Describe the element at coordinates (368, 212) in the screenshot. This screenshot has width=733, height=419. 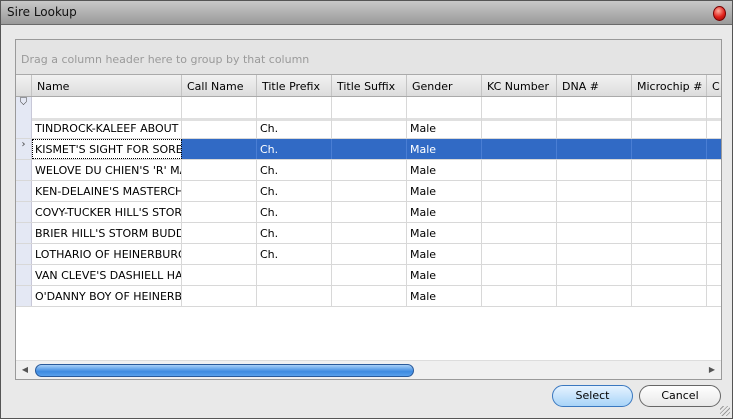
I see `table-row: COVY-TUCKER HILL'S STOR... Ch. Male` at that location.